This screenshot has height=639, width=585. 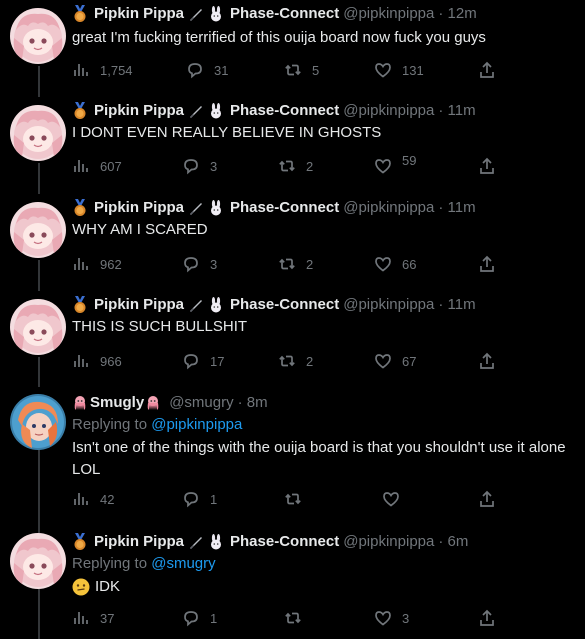 I want to click on reply-mention-link: @pipkinpippa, so click(x=196, y=424).